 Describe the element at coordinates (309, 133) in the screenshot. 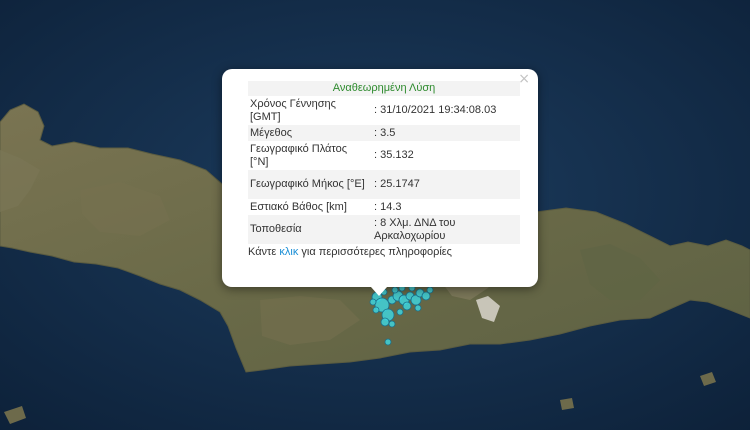

I see `magnitude-label: Μέγεθος` at that location.